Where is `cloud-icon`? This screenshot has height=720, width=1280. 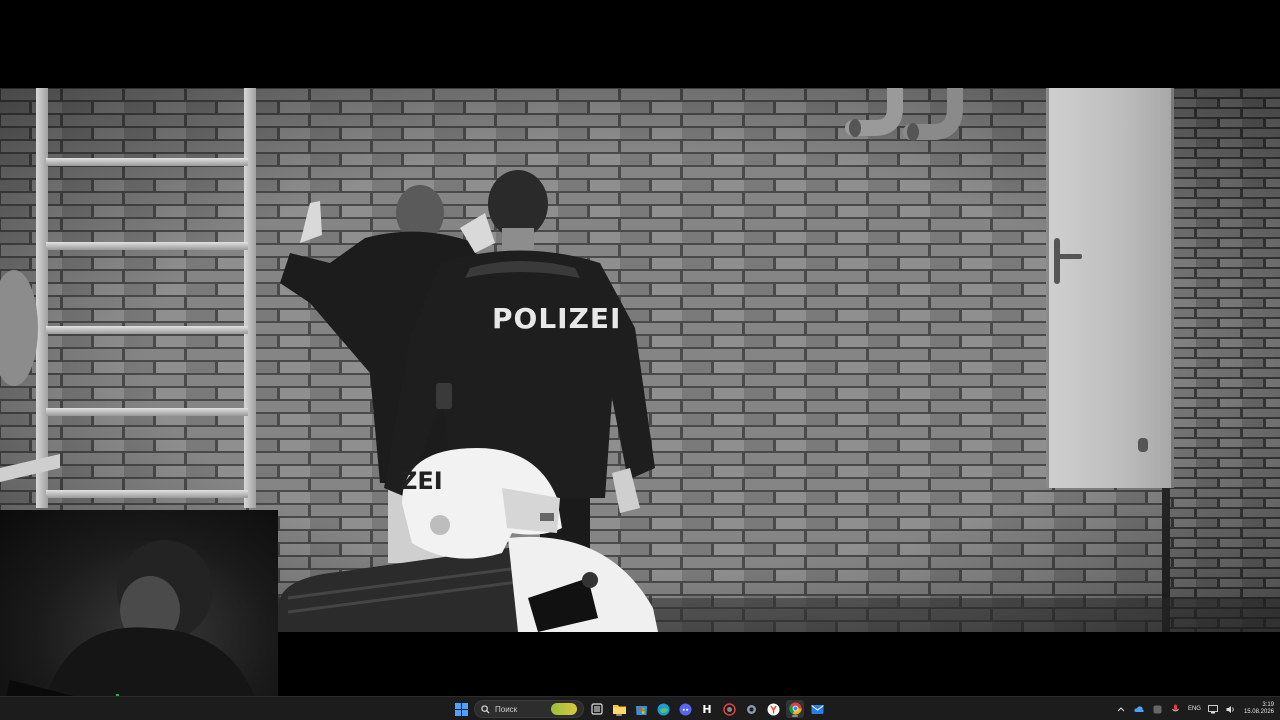 cloud-icon is located at coordinates (1139, 709).